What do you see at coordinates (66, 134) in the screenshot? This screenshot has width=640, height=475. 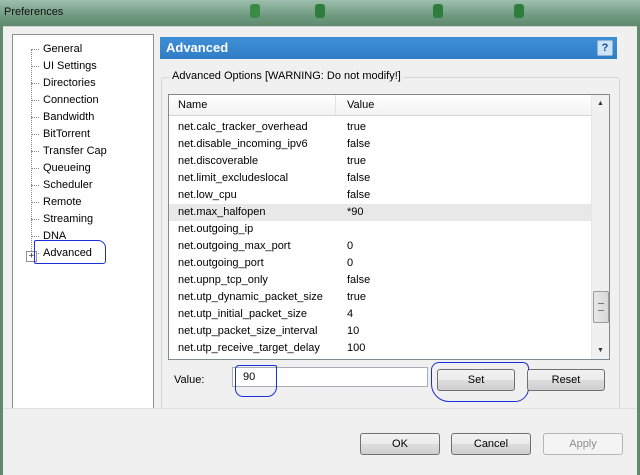 I see `tree-item-bittorrent: BitTorrent` at bounding box center [66, 134].